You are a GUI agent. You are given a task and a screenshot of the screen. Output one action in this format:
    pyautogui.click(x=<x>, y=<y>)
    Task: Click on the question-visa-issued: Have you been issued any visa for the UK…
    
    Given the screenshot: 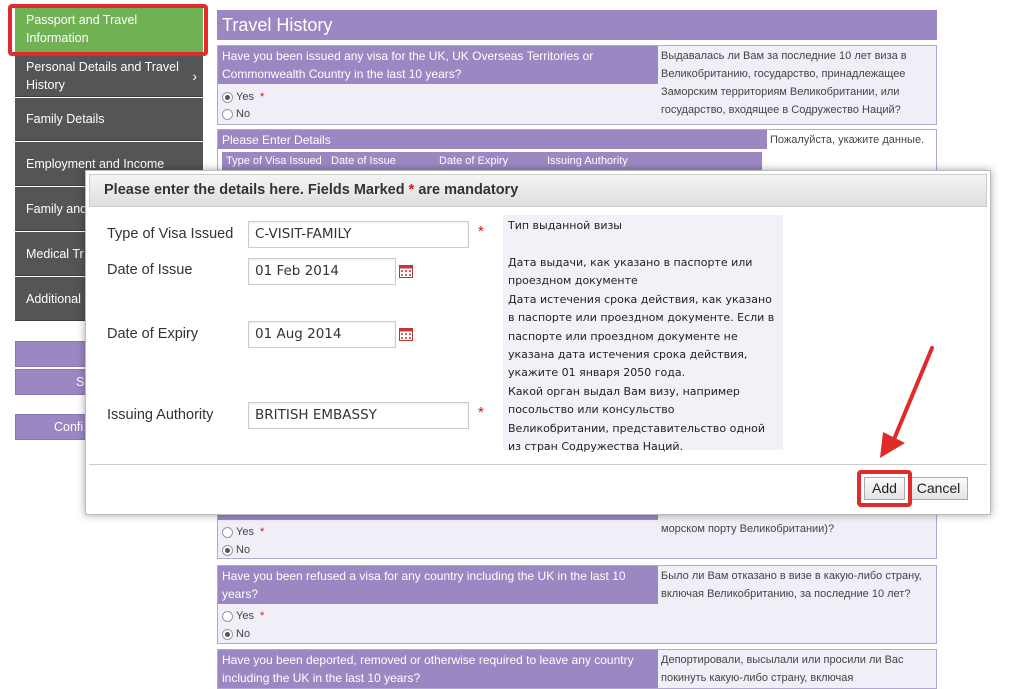 What is the action you would take?
    pyautogui.click(x=577, y=85)
    